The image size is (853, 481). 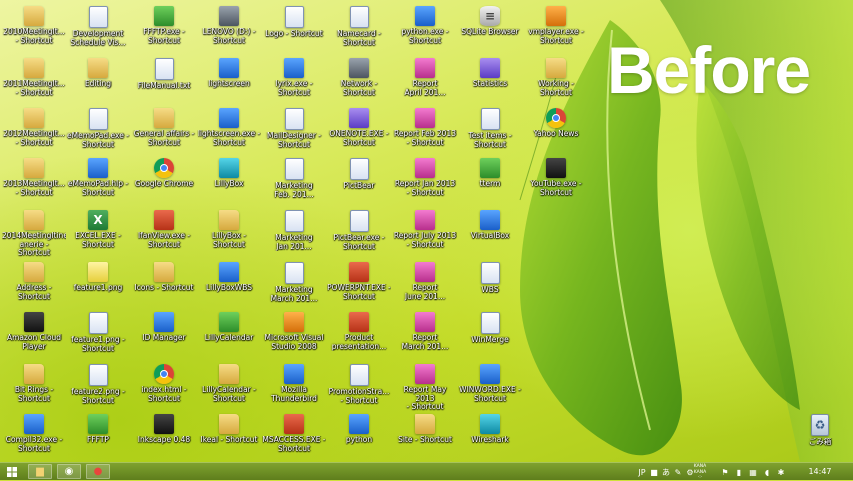 What do you see at coordinates (40, 471) in the screenshot?
I see `explorer-icon: ▆` at bounding box center [40, 471].